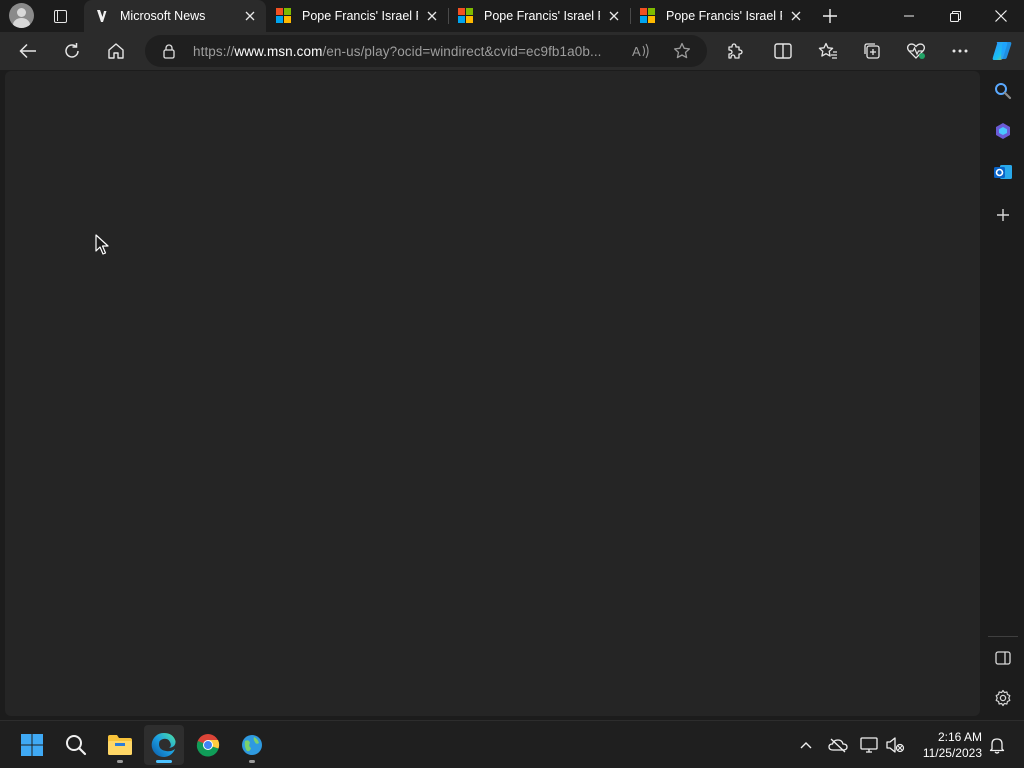 This screenshot has width=1024, height=768. Describe the element at coordinates (103, 245) in the screenshot. I see `mouse-pointer-icon` at that location.